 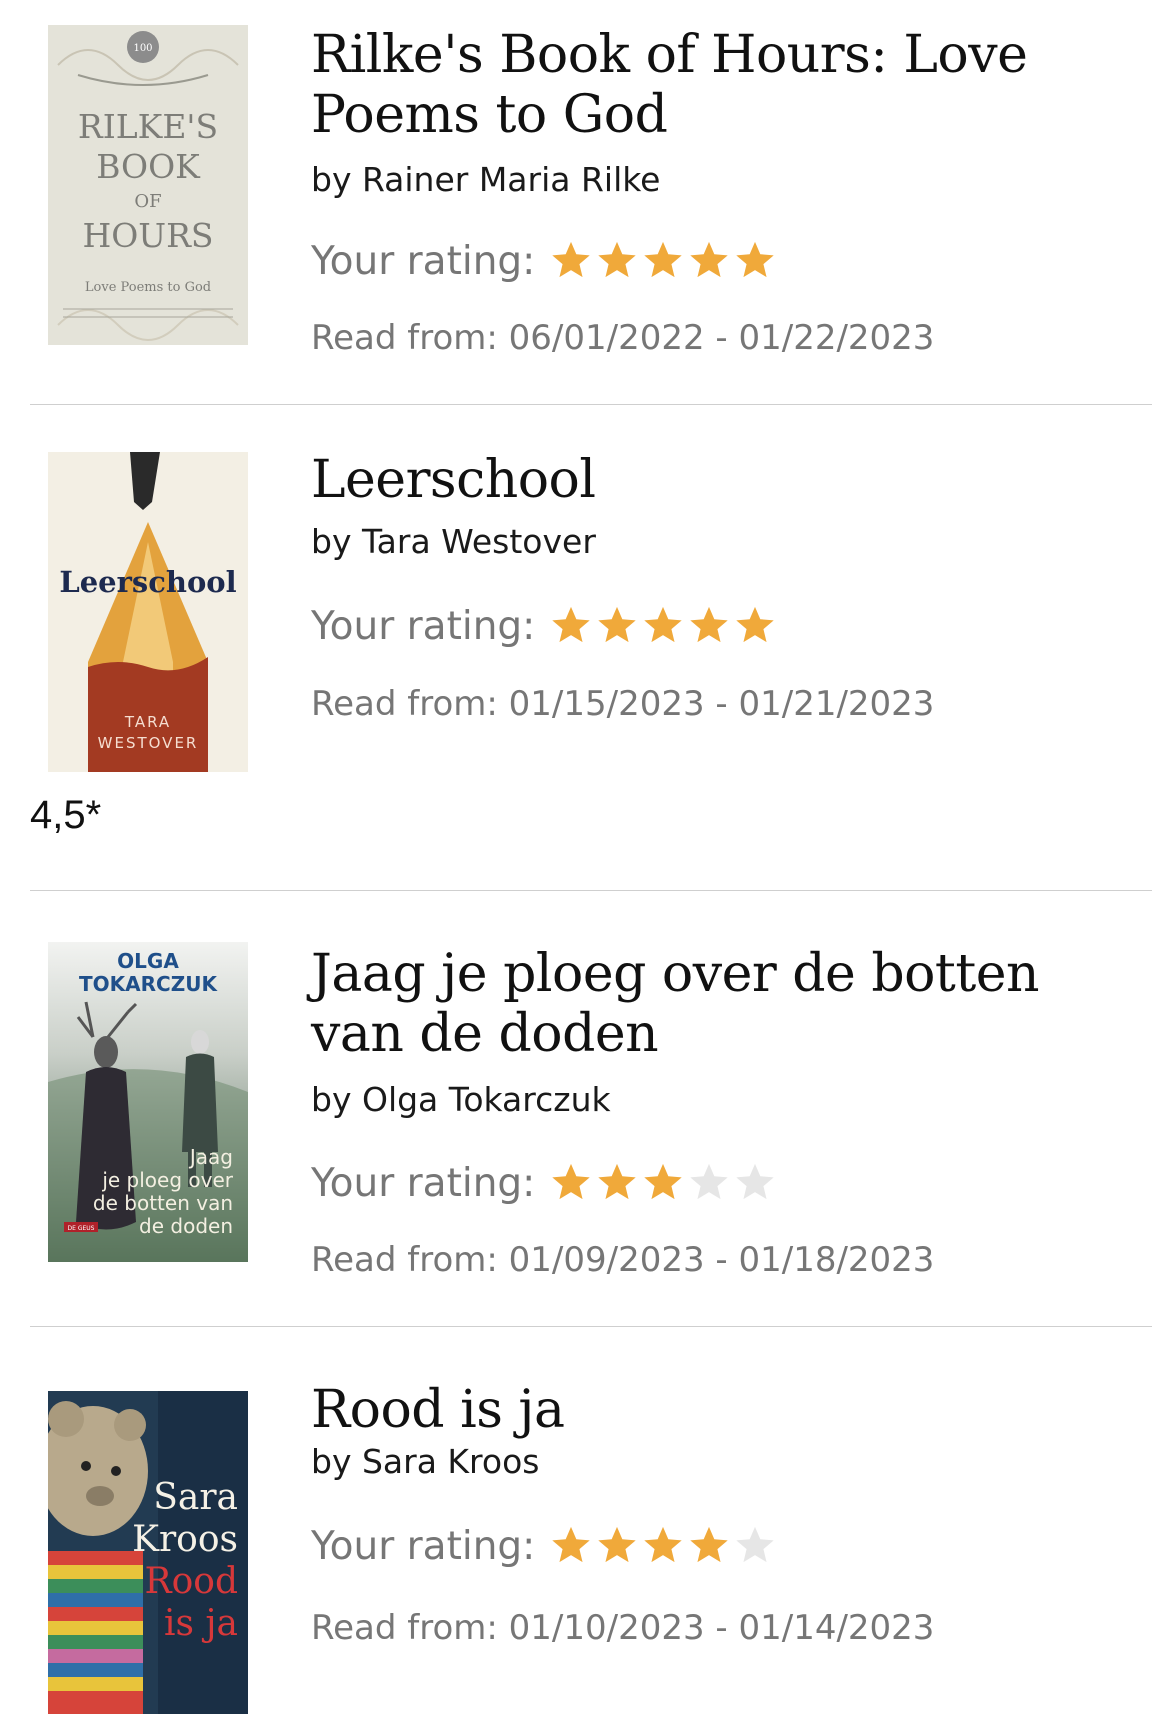 I want to click on cover-line: RILKE'S, so click(x=148, y=126).